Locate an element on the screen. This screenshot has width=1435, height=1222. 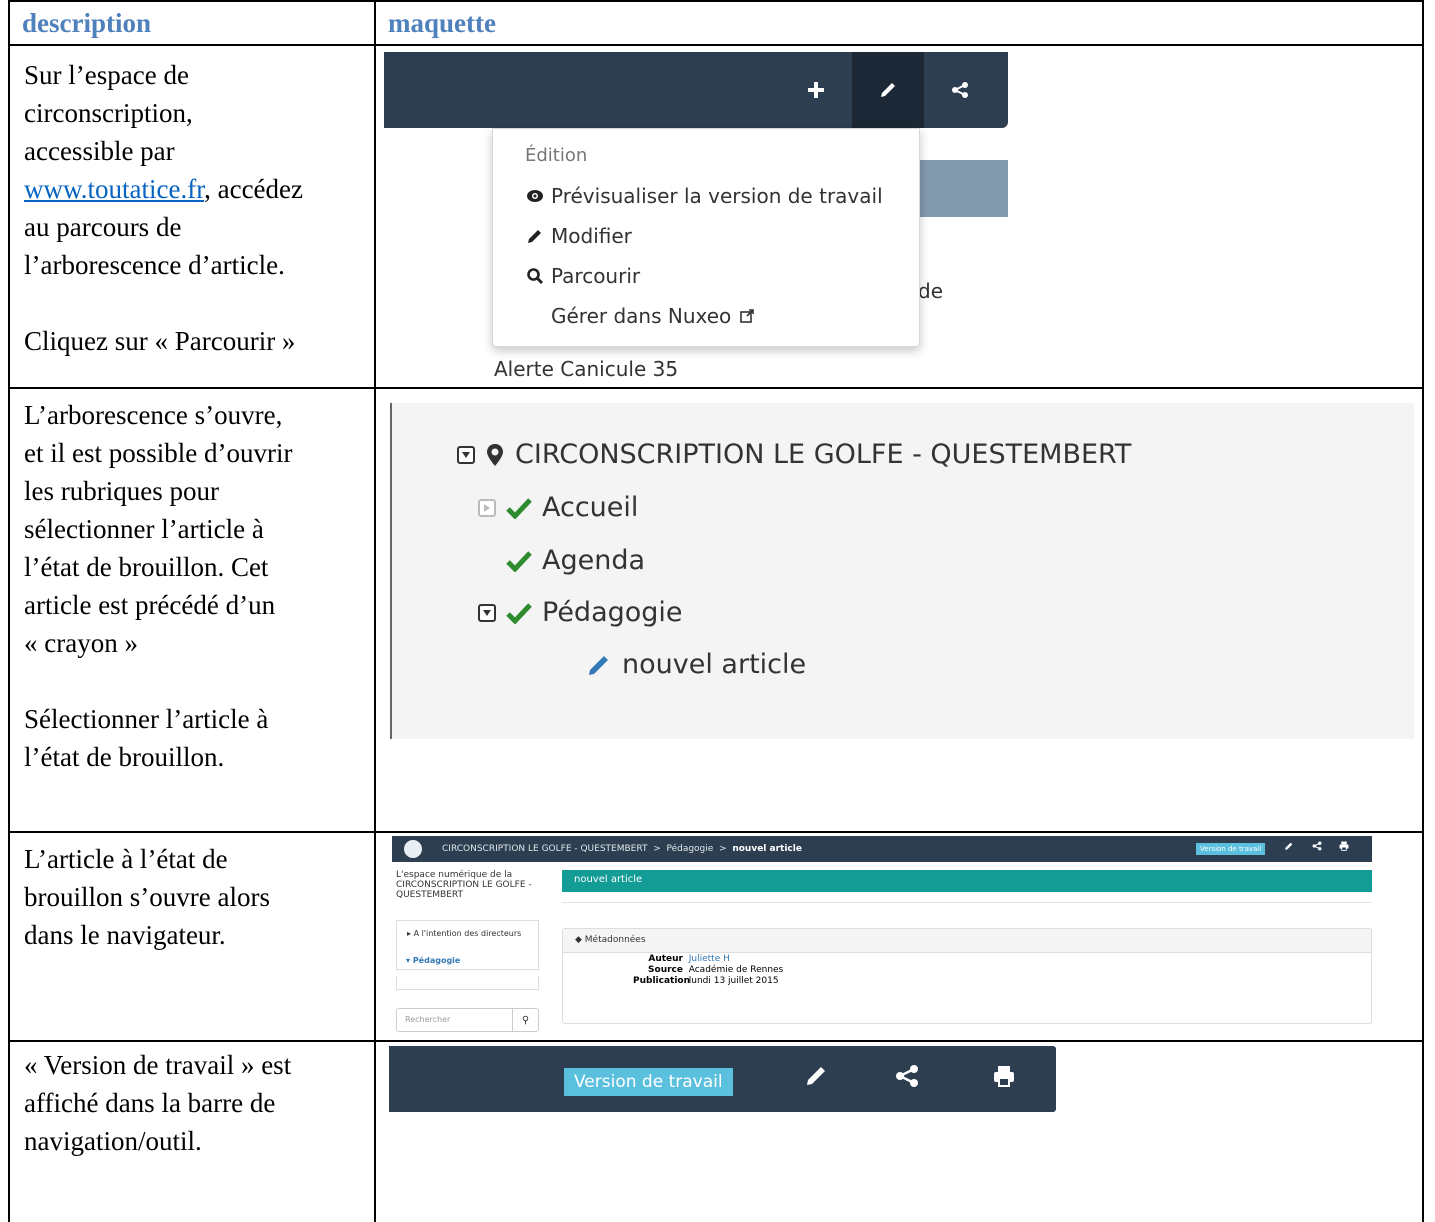
side-nav-label: Pédagogie is located at coordinates (436, 960).